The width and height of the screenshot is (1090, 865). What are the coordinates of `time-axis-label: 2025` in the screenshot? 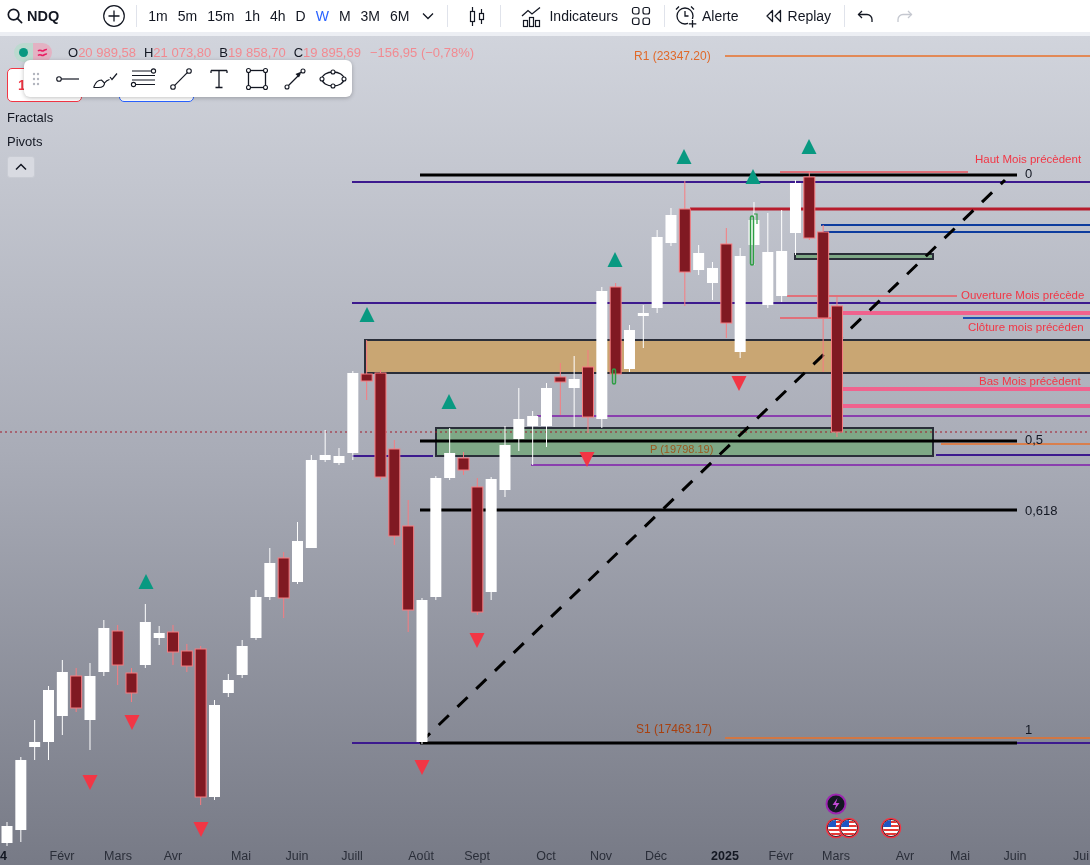 It's located at (725, 856).